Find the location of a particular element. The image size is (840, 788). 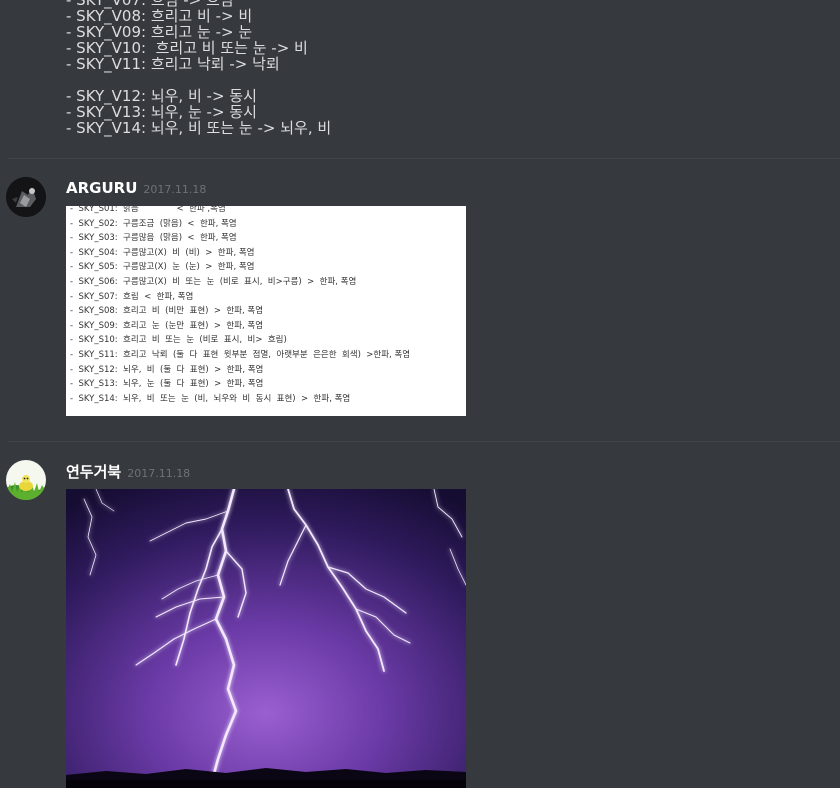

message-line: - SKY_V14: 뇌우, 비 또는 눈 -> 뇌우, 비 is located at coordinates (199, 128).